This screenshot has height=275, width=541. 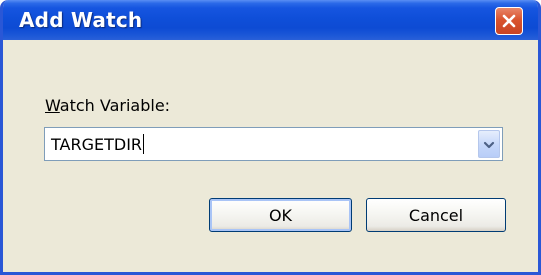 I want to click on close-icon, so click(x=509, y=21).